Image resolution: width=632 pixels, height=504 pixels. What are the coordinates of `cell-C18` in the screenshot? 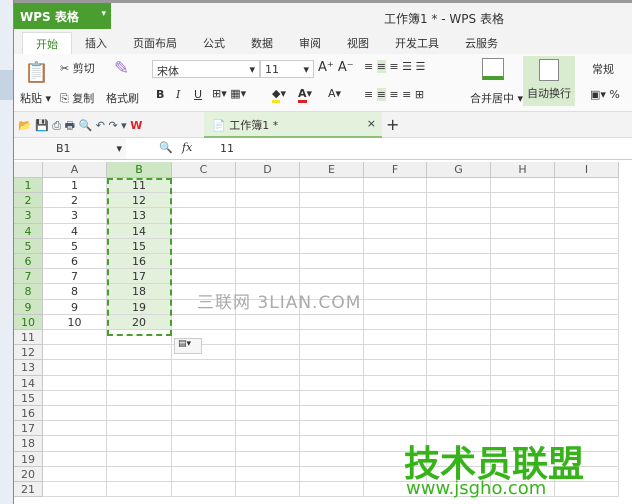 It's located at (204, 444).